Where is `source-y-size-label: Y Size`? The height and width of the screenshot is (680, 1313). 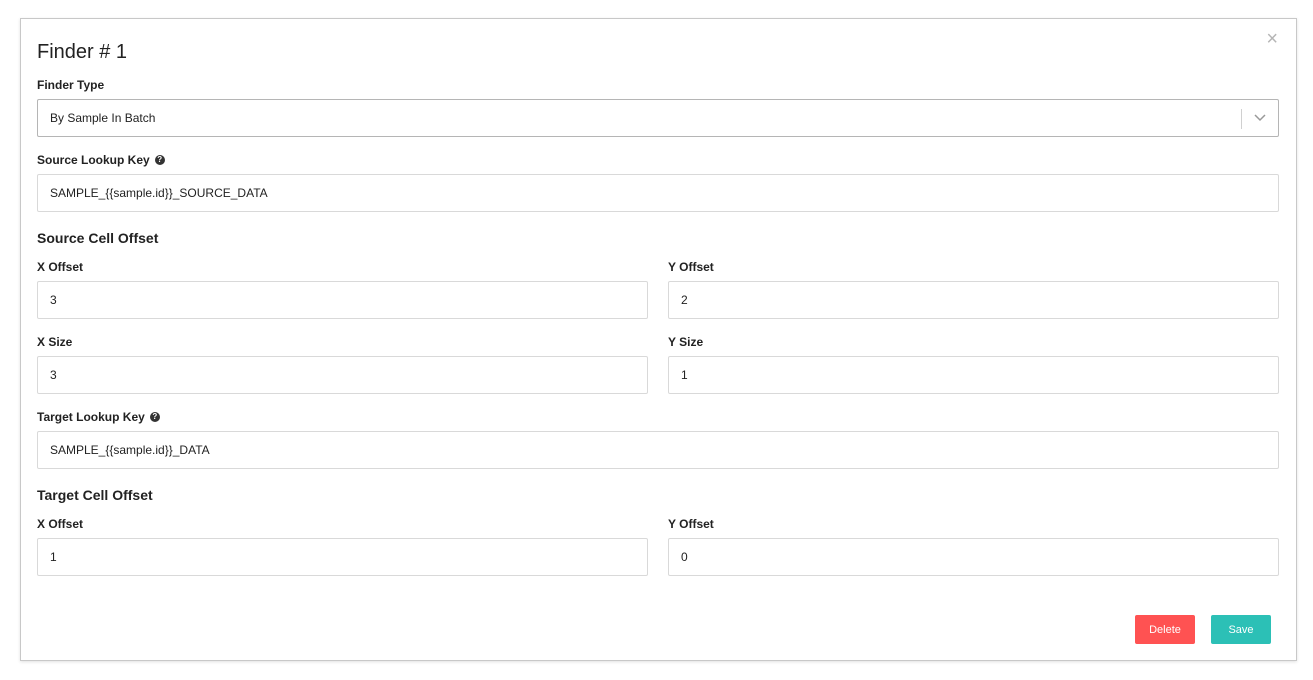
source-y-size-label: Y Size is located at coordinates (685, 342).